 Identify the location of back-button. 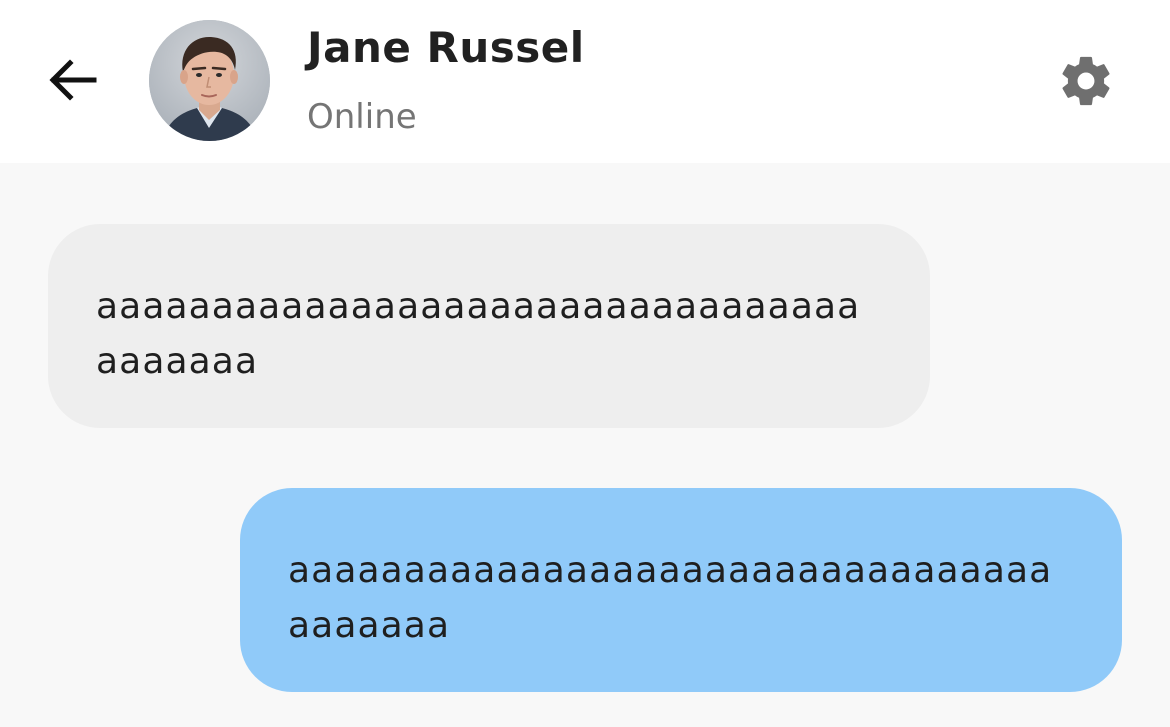
(72, 80).